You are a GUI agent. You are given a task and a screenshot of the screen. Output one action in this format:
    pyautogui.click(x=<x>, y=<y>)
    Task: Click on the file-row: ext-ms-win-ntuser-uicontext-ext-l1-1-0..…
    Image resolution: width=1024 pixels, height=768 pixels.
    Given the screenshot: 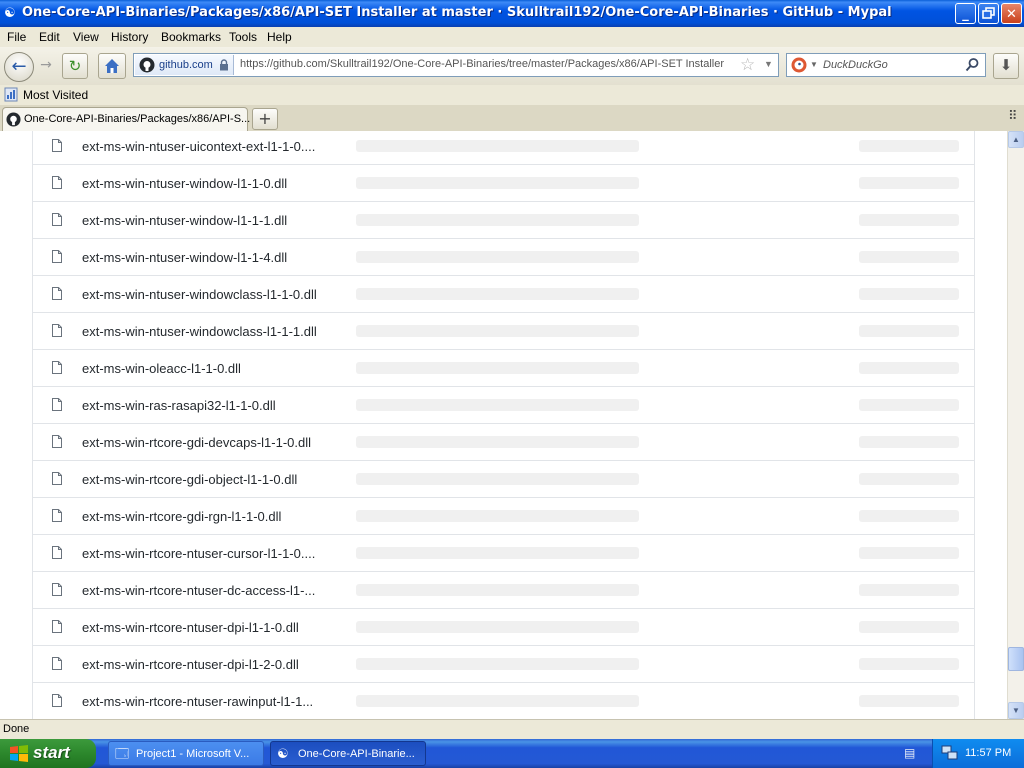 What is the action you would take?
    pyautogui.click(x=503, y=148)
    